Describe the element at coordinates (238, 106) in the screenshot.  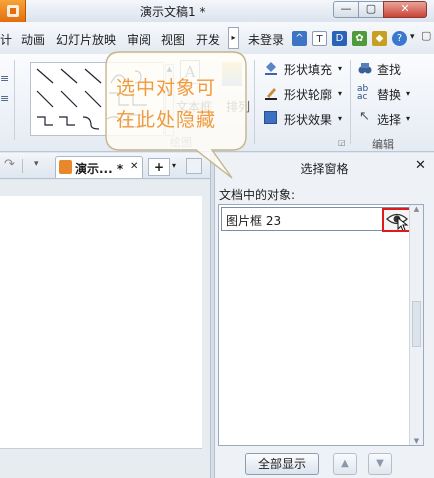
I see `arrange-label: 排列` at that location.